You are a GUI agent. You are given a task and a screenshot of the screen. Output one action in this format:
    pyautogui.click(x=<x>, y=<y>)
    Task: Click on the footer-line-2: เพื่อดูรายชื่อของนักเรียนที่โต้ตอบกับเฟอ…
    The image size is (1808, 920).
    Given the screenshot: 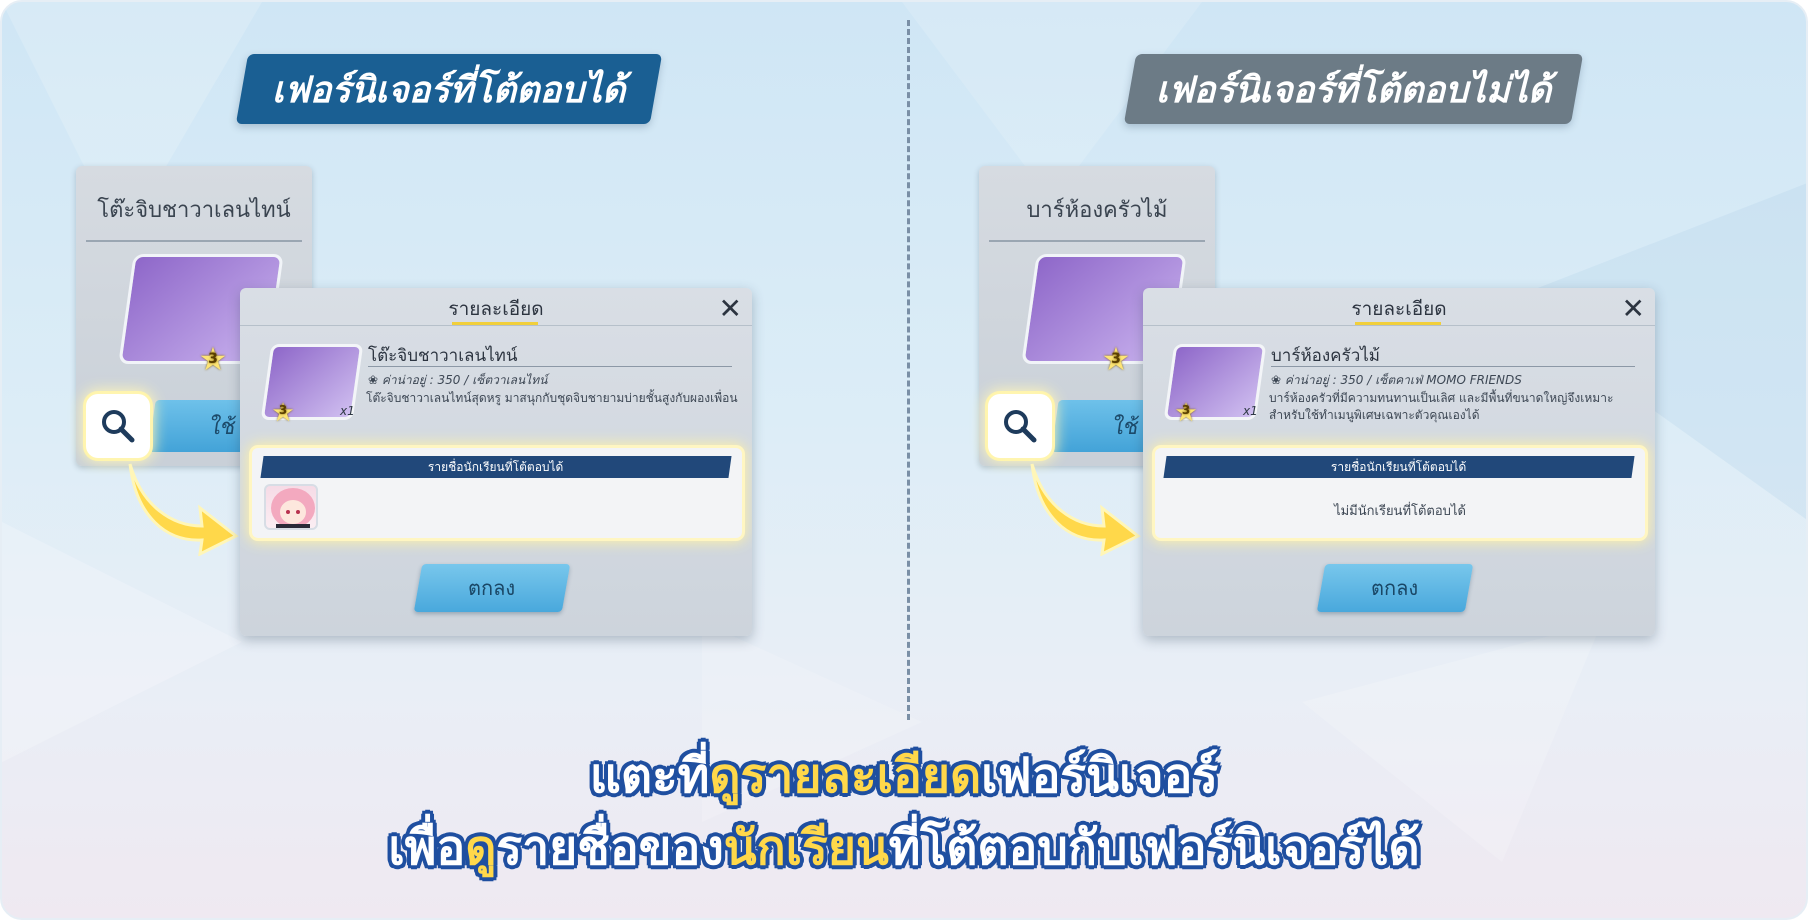 What is the action you would take?
    pyautogui.click(x=904, y=848)
    